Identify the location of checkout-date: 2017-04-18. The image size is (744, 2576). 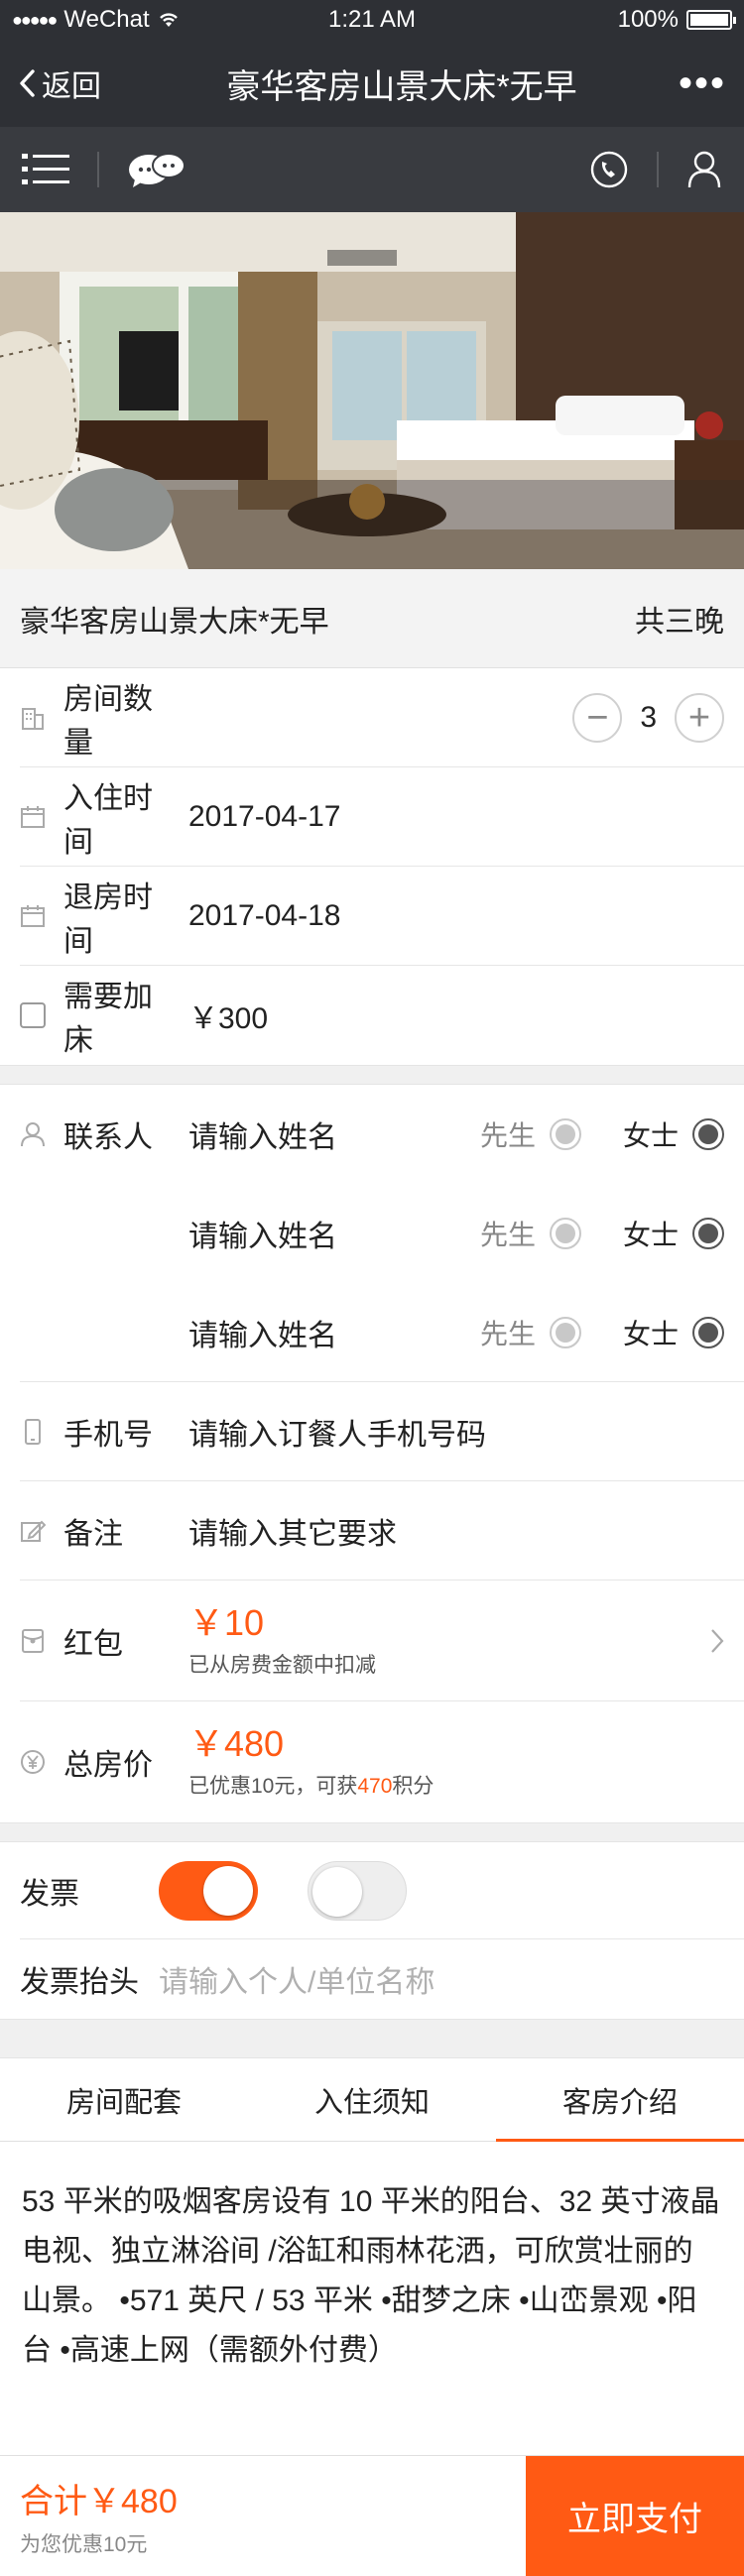
(264, 915).